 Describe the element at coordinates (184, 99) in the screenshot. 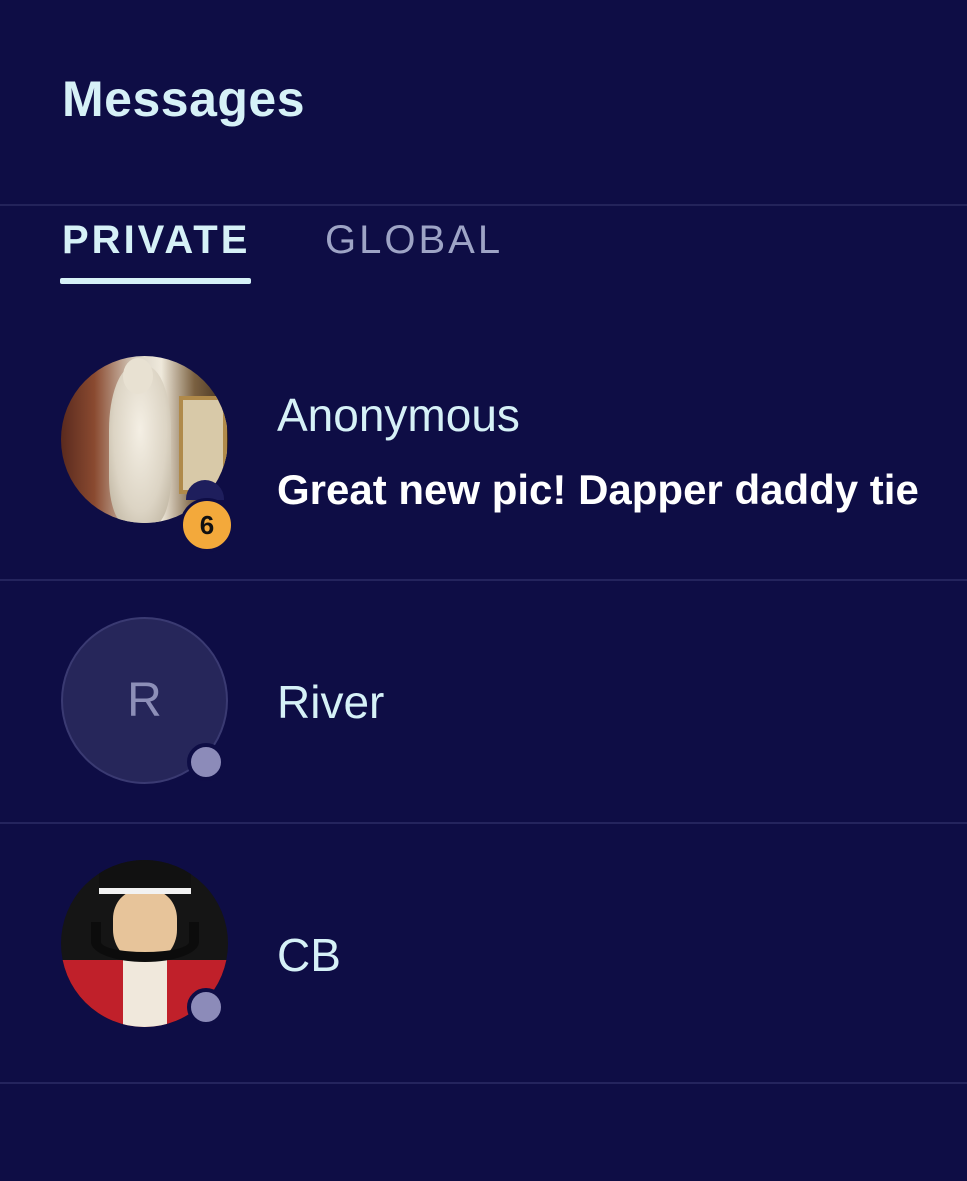

I see `page-title: Messages` at that location.